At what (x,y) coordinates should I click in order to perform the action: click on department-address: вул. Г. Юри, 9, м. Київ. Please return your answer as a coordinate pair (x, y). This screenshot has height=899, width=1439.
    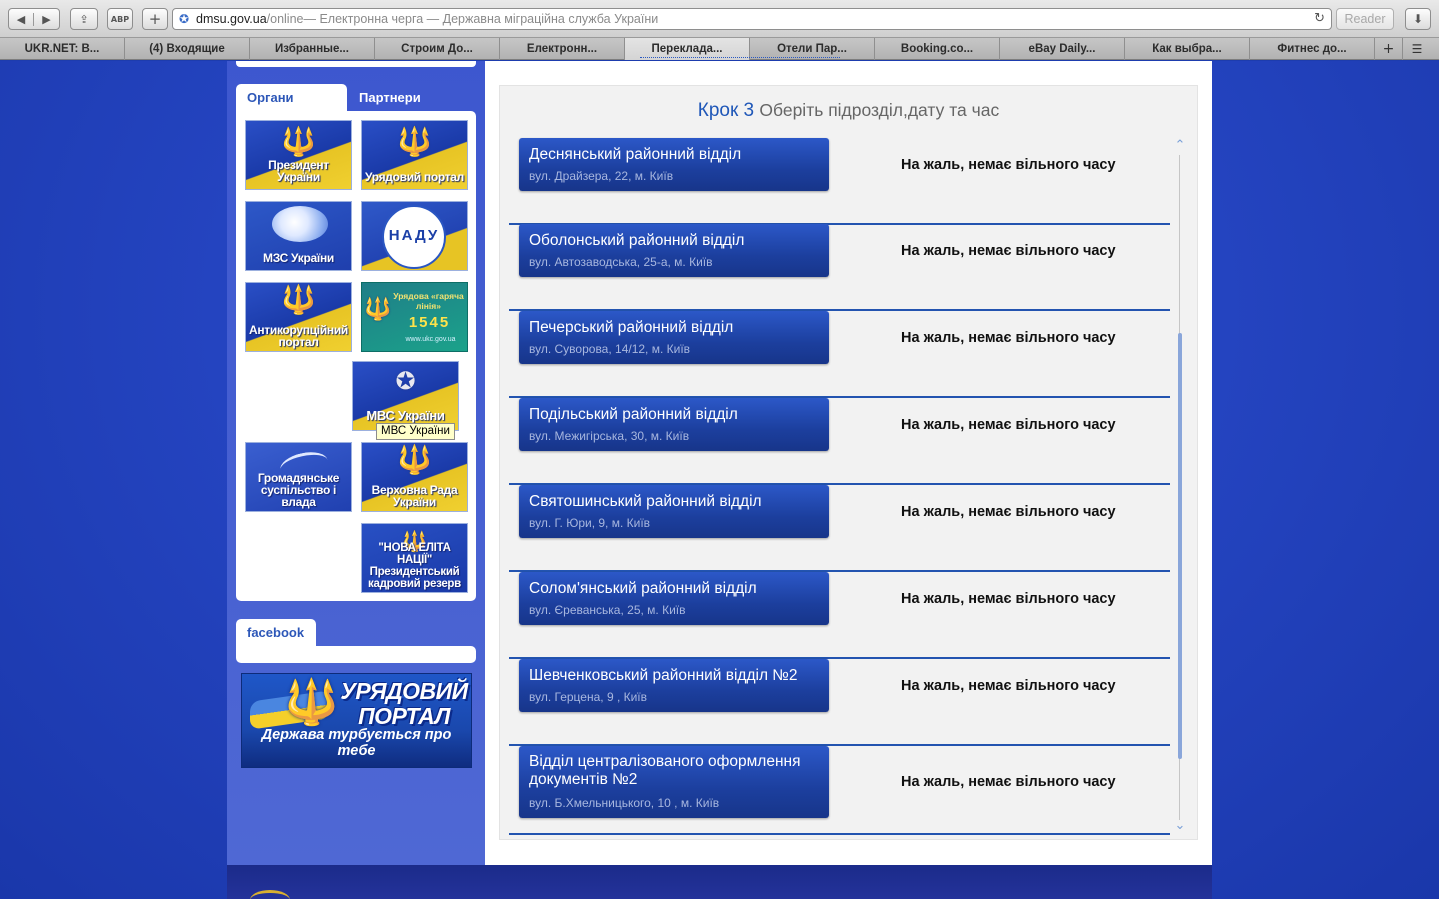
    Looking at the image, I should click on (590, 523).